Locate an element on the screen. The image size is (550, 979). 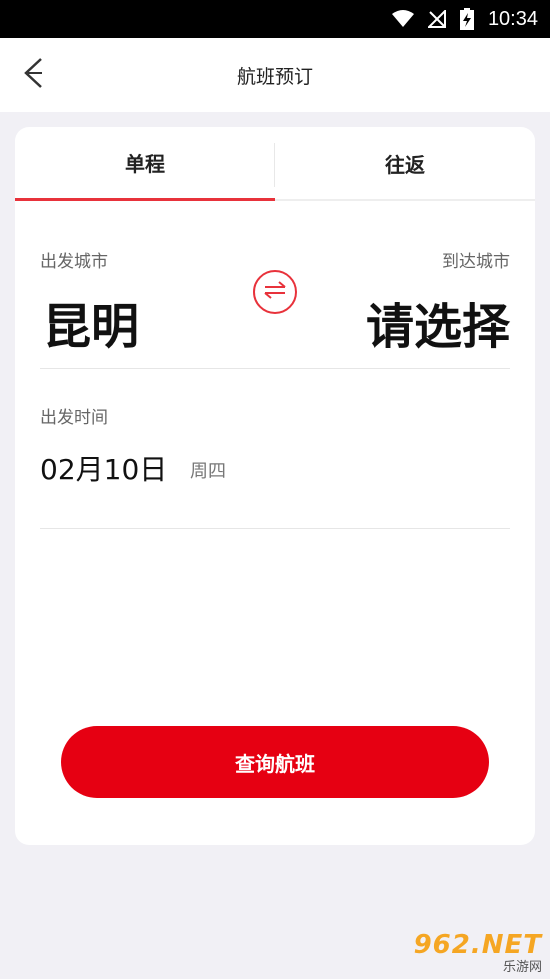
tab-round-trip: 往返 is located at coordinates (405, 164).